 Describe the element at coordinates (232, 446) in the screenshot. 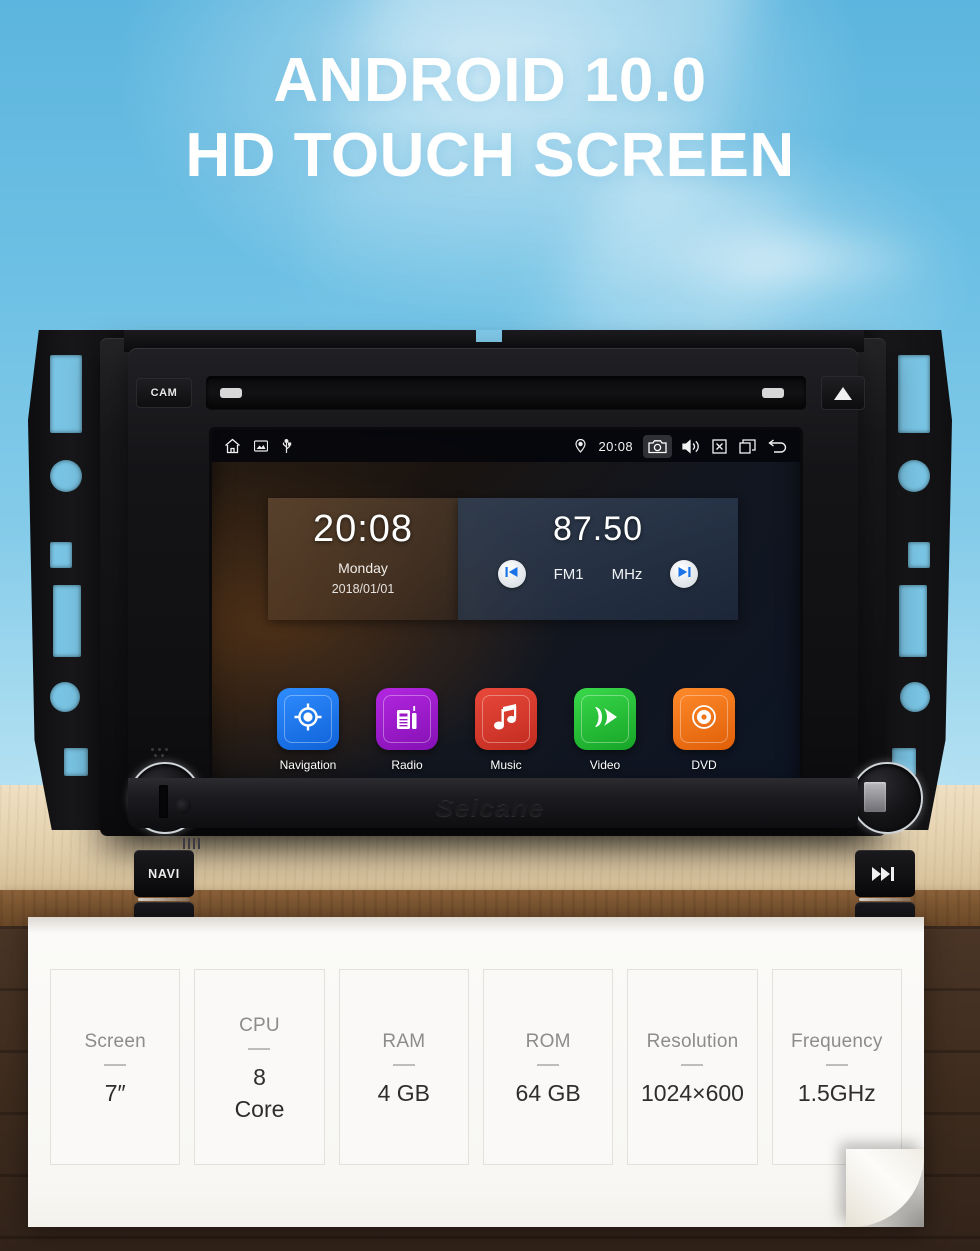

I see `home-icon` at that location.